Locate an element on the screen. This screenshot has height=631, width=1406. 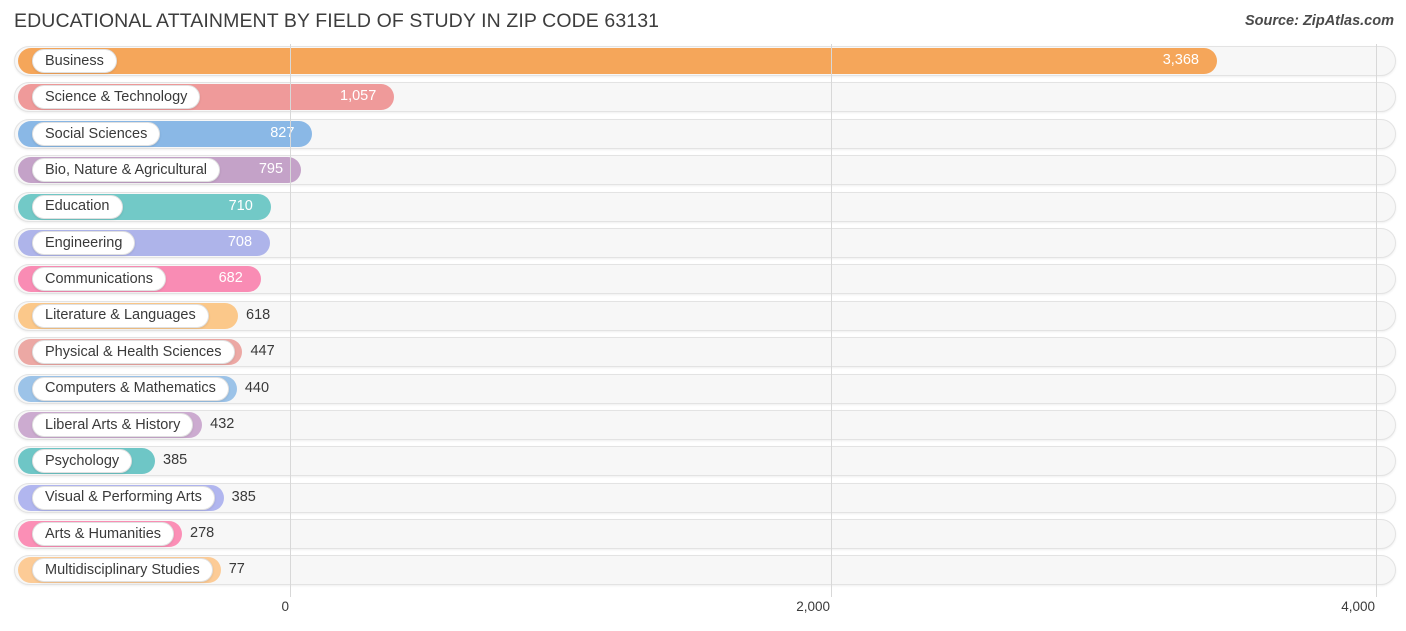
bar-label: Literature & Languages is located at coordinates (120, 315).